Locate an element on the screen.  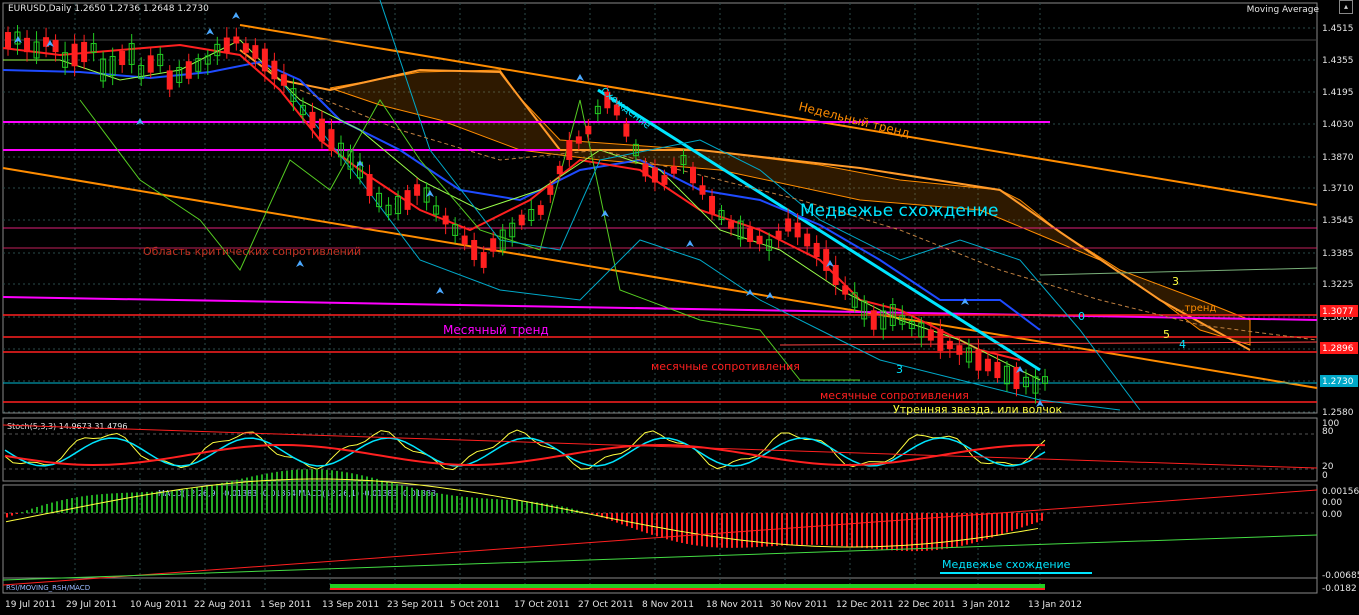
stoch-tick: 0 is located at coordinates (1325, 476).